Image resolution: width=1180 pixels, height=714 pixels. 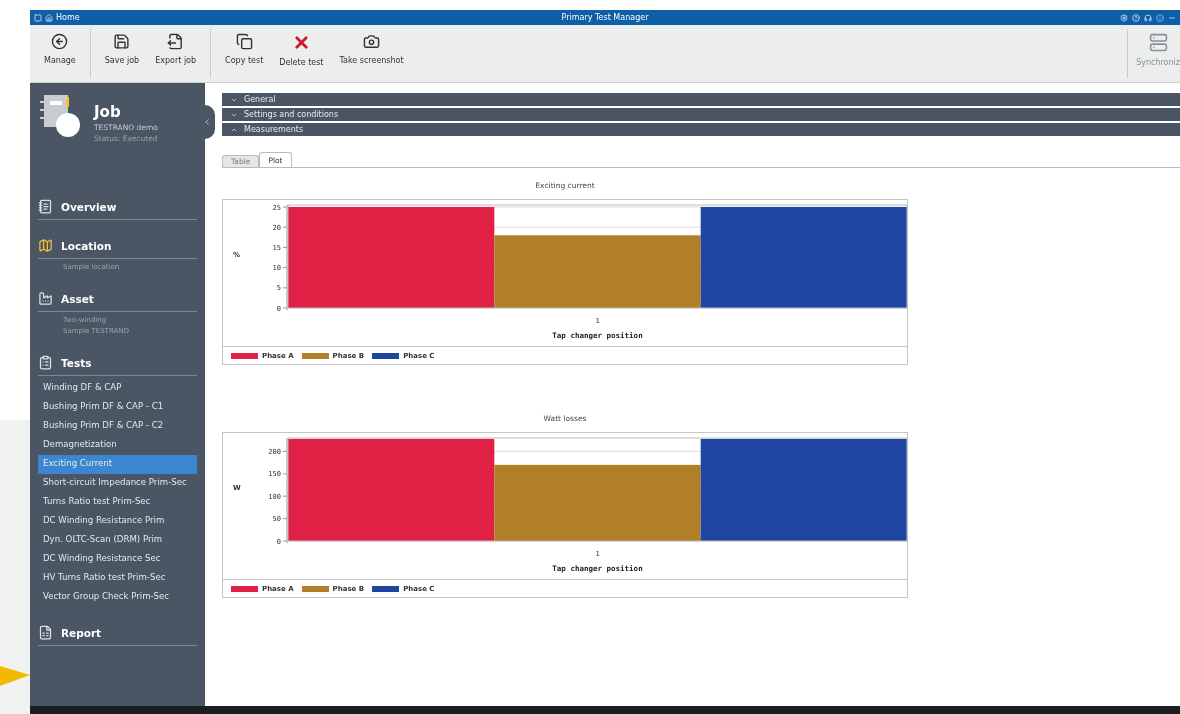 I want to click on export-icon, so click(x=176, y=41).